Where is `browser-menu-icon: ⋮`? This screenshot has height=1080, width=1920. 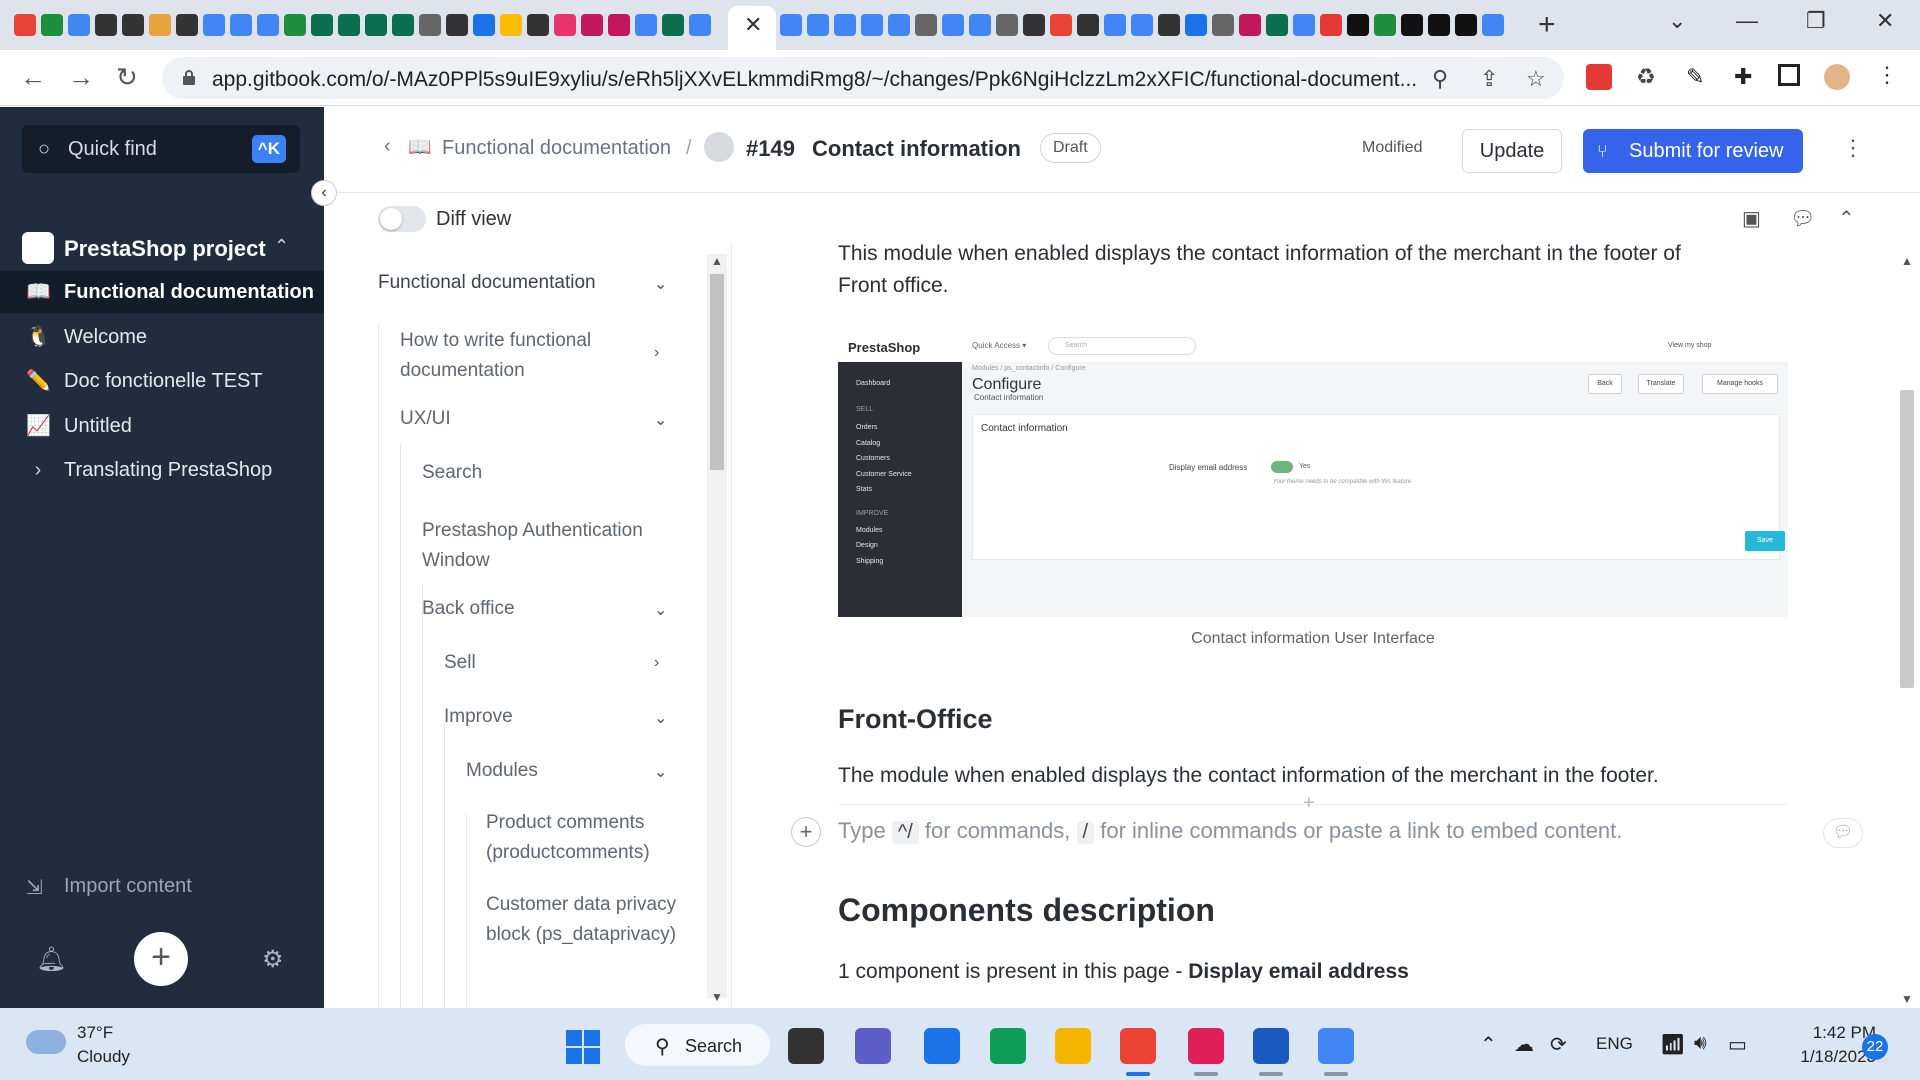 browser-menu-icon: ⋮ is located at coordinates (1889, 75).